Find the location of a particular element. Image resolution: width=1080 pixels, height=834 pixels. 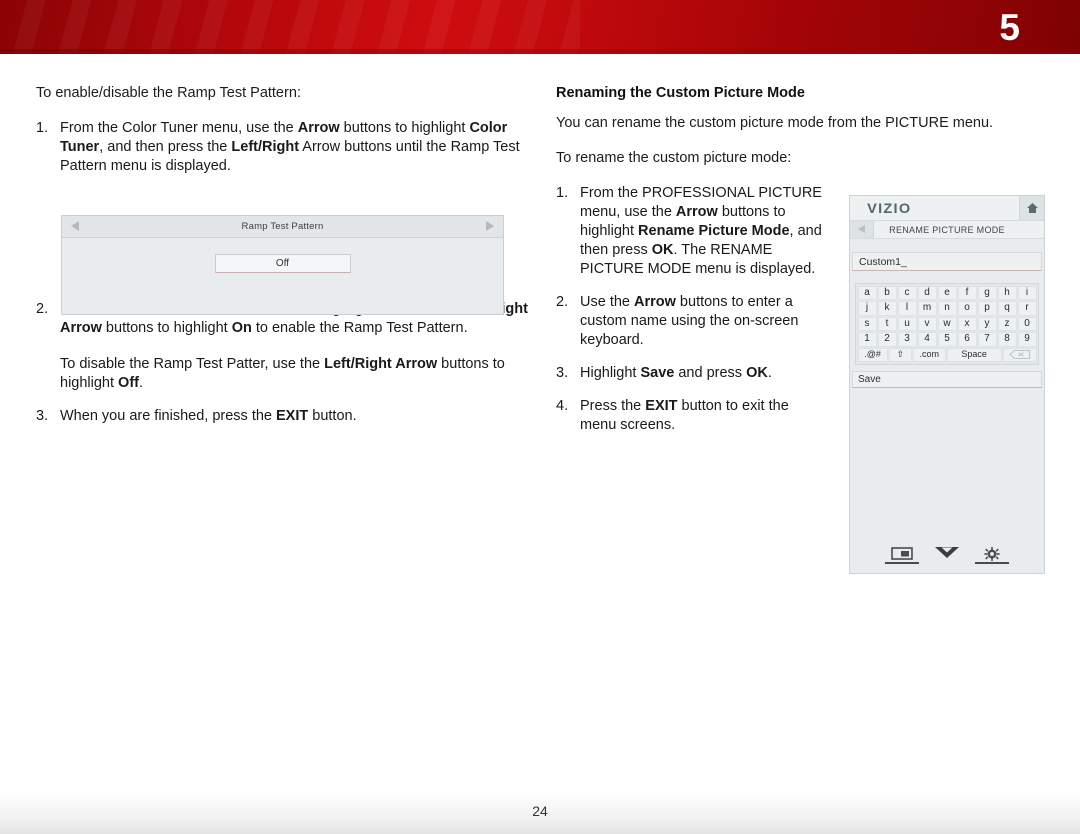

key-w: w is located at coordinates (947, 323).